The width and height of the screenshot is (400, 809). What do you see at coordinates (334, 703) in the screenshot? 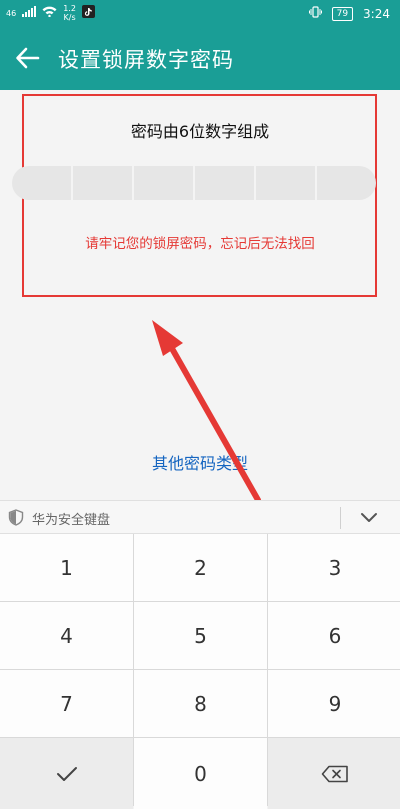
I see `key-9: 9` at bounding box center [334, 703].